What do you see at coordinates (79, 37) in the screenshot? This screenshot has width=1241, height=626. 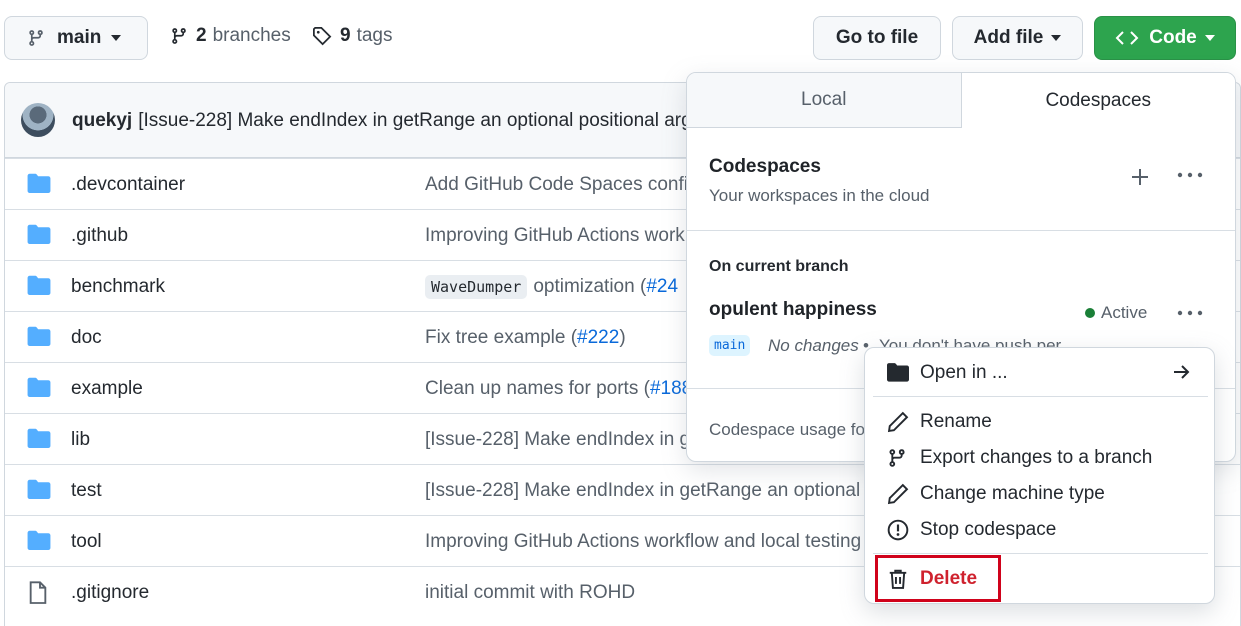 I see `branch-name: main` at bounding box center [79, 37].